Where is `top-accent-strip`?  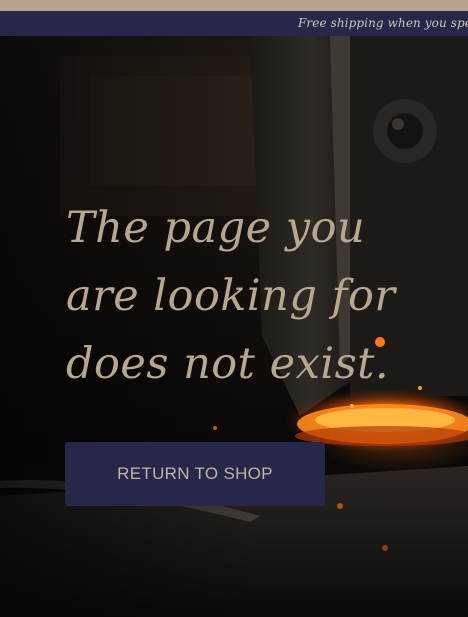 top-accent-strip is located at coordinates (234, 5).